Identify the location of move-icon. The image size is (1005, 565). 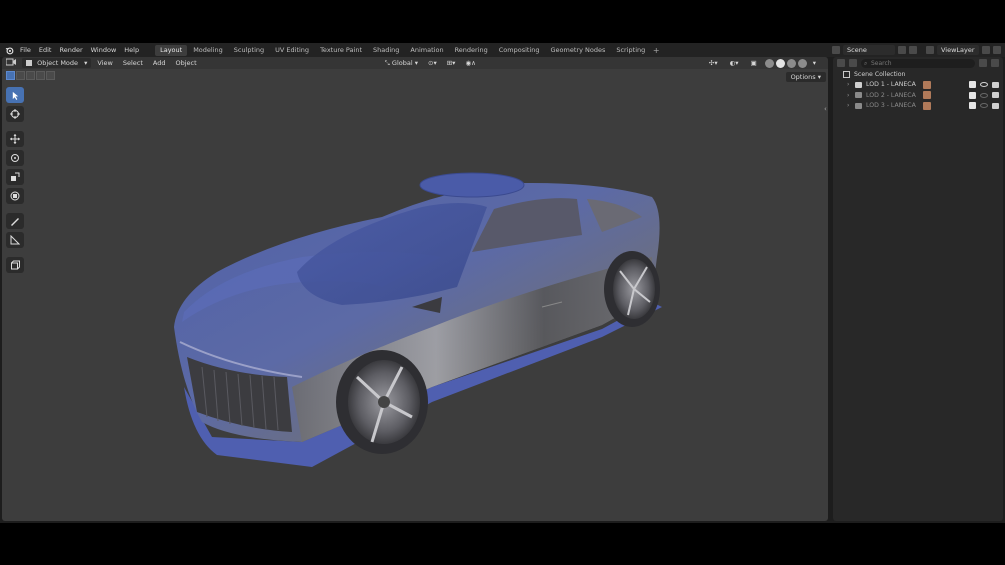
(15, 139).